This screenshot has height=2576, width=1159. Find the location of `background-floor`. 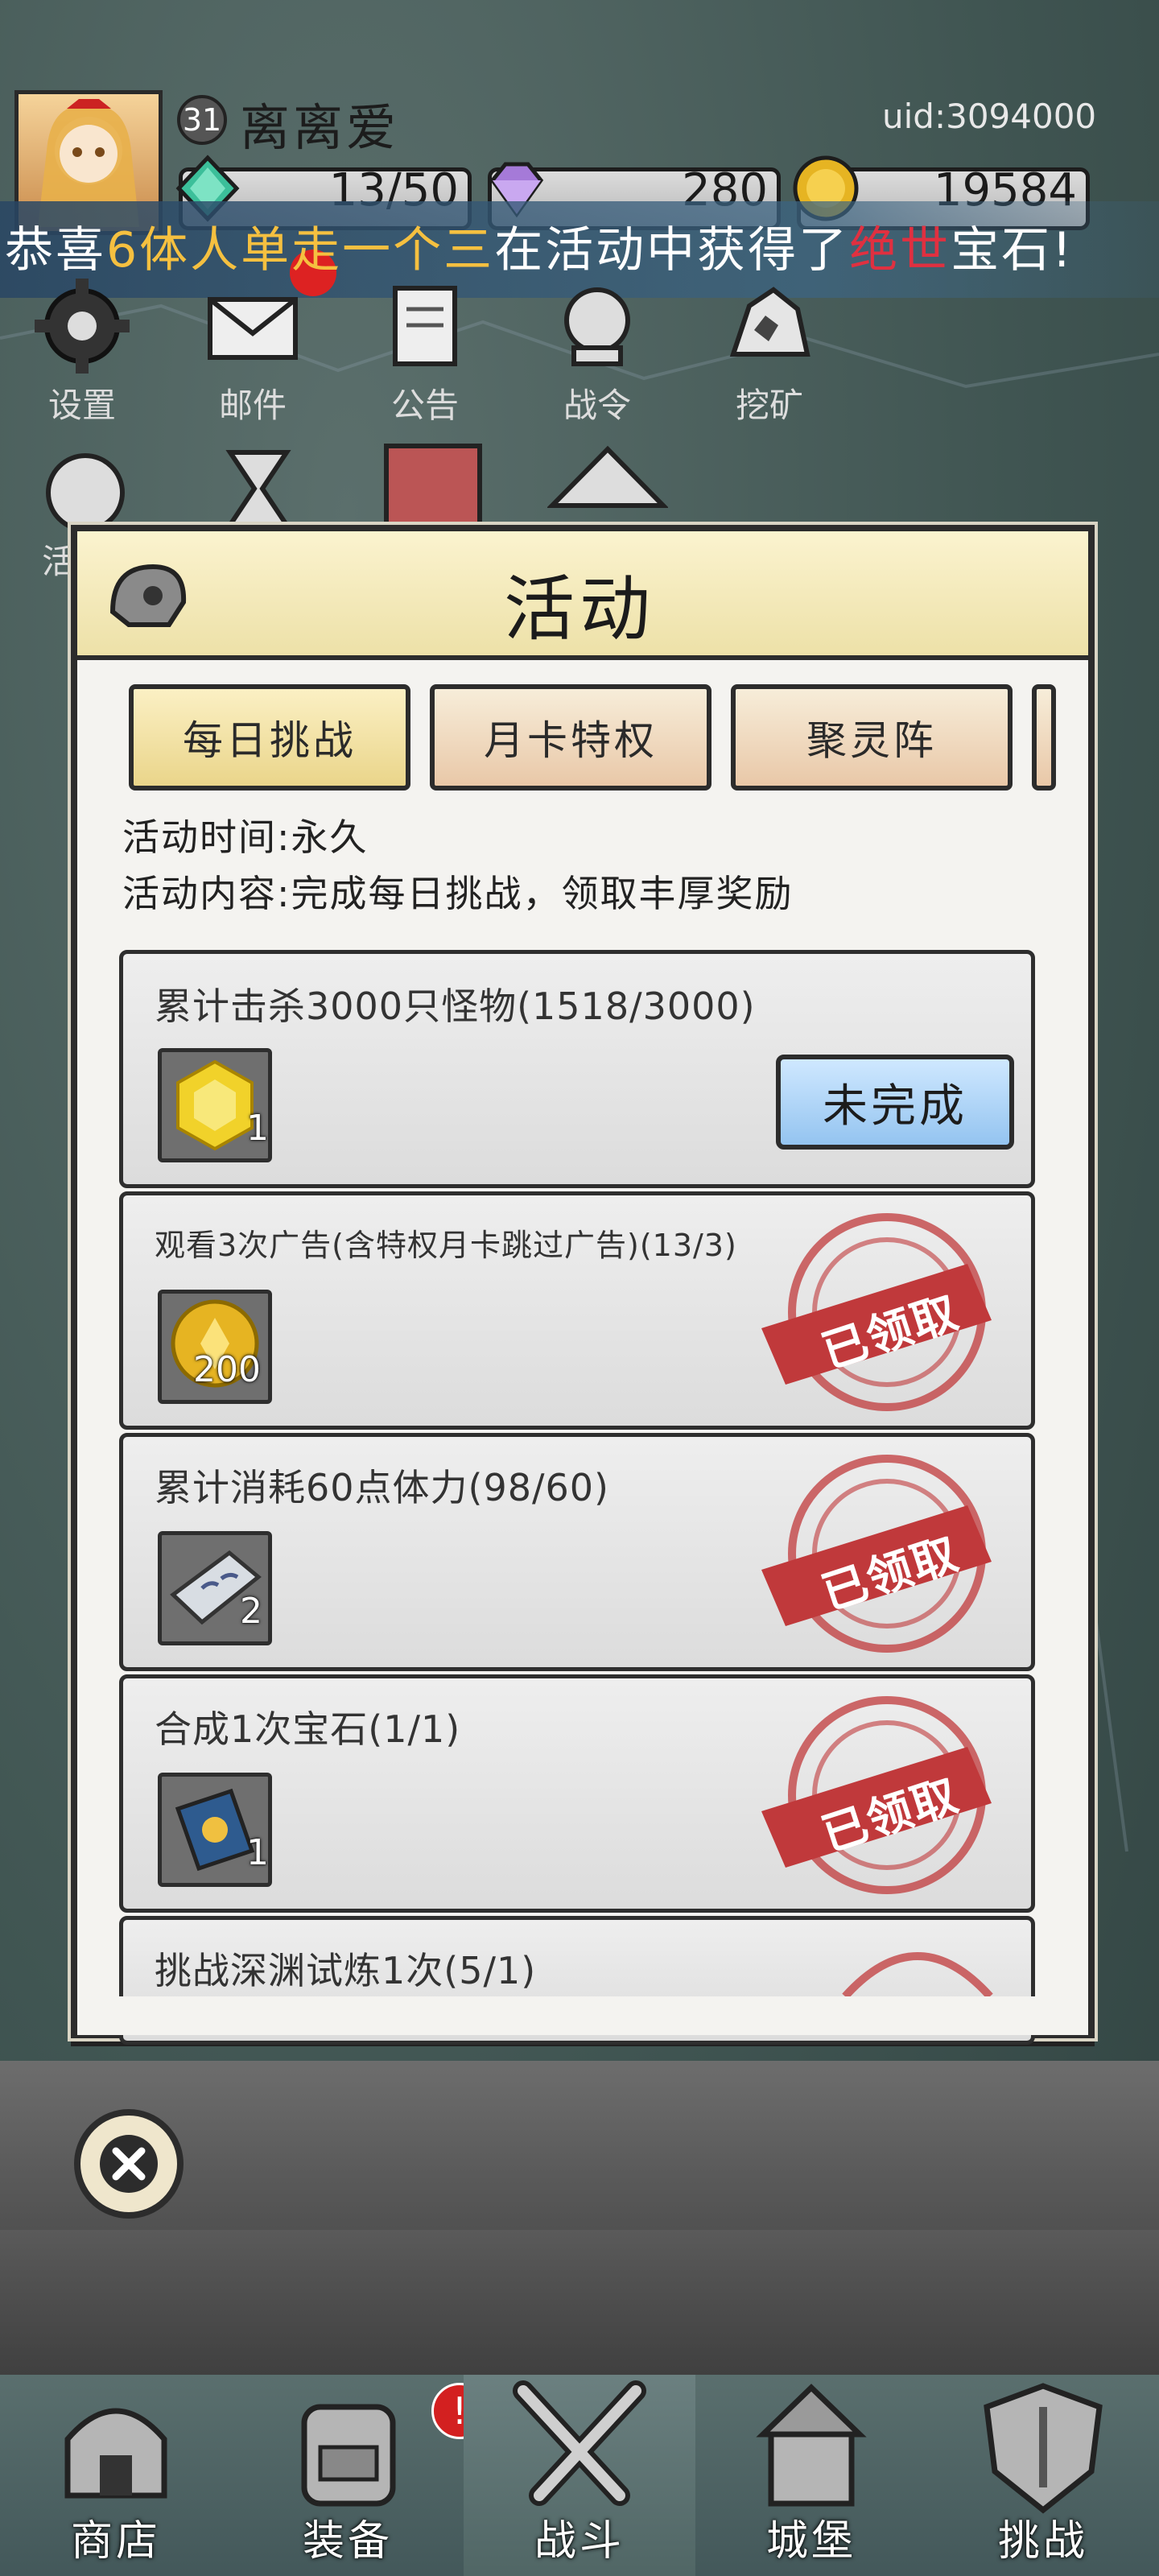

background-floor is located at coordinates (579, 2310).